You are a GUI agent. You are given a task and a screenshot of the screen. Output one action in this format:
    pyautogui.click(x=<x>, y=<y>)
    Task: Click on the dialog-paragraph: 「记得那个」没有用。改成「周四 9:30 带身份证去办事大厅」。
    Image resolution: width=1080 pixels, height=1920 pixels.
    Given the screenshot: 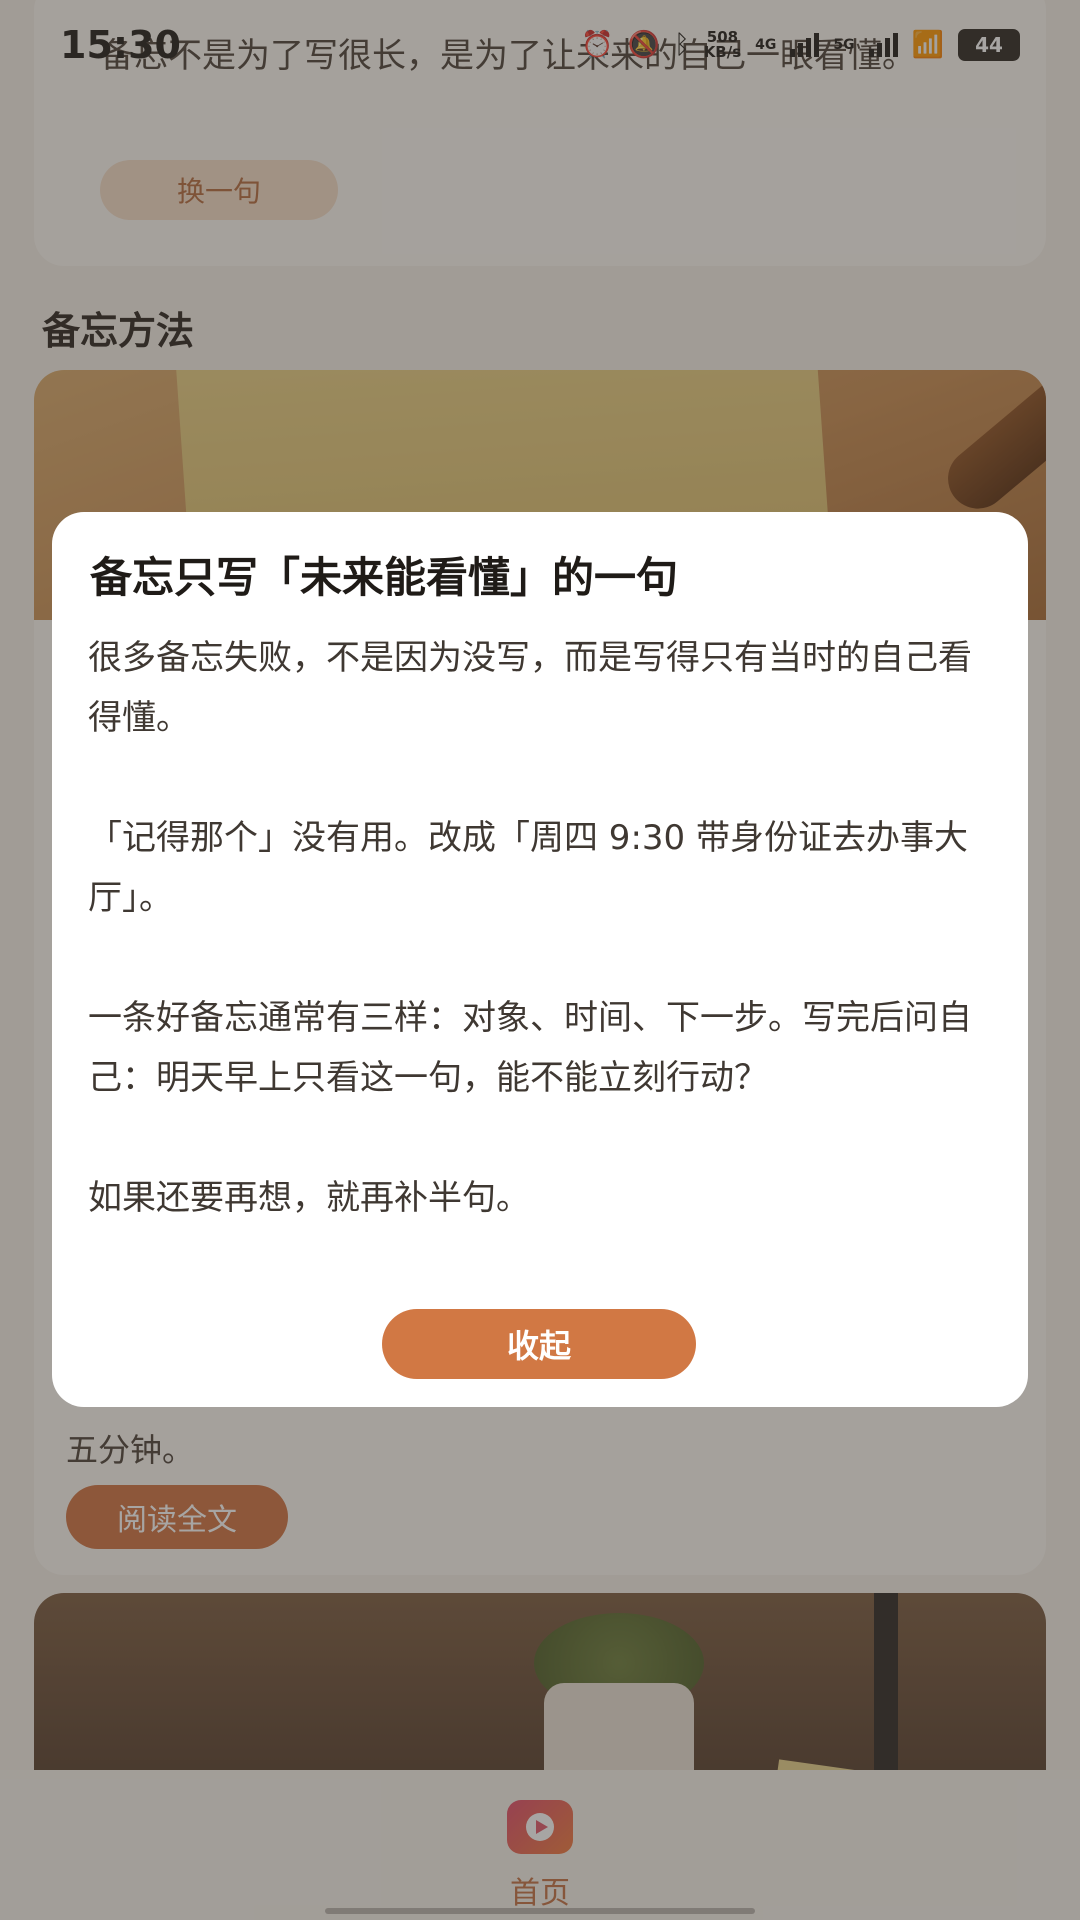 What is the action you would take?
    pyautogui.click(x=528, y=868)
    